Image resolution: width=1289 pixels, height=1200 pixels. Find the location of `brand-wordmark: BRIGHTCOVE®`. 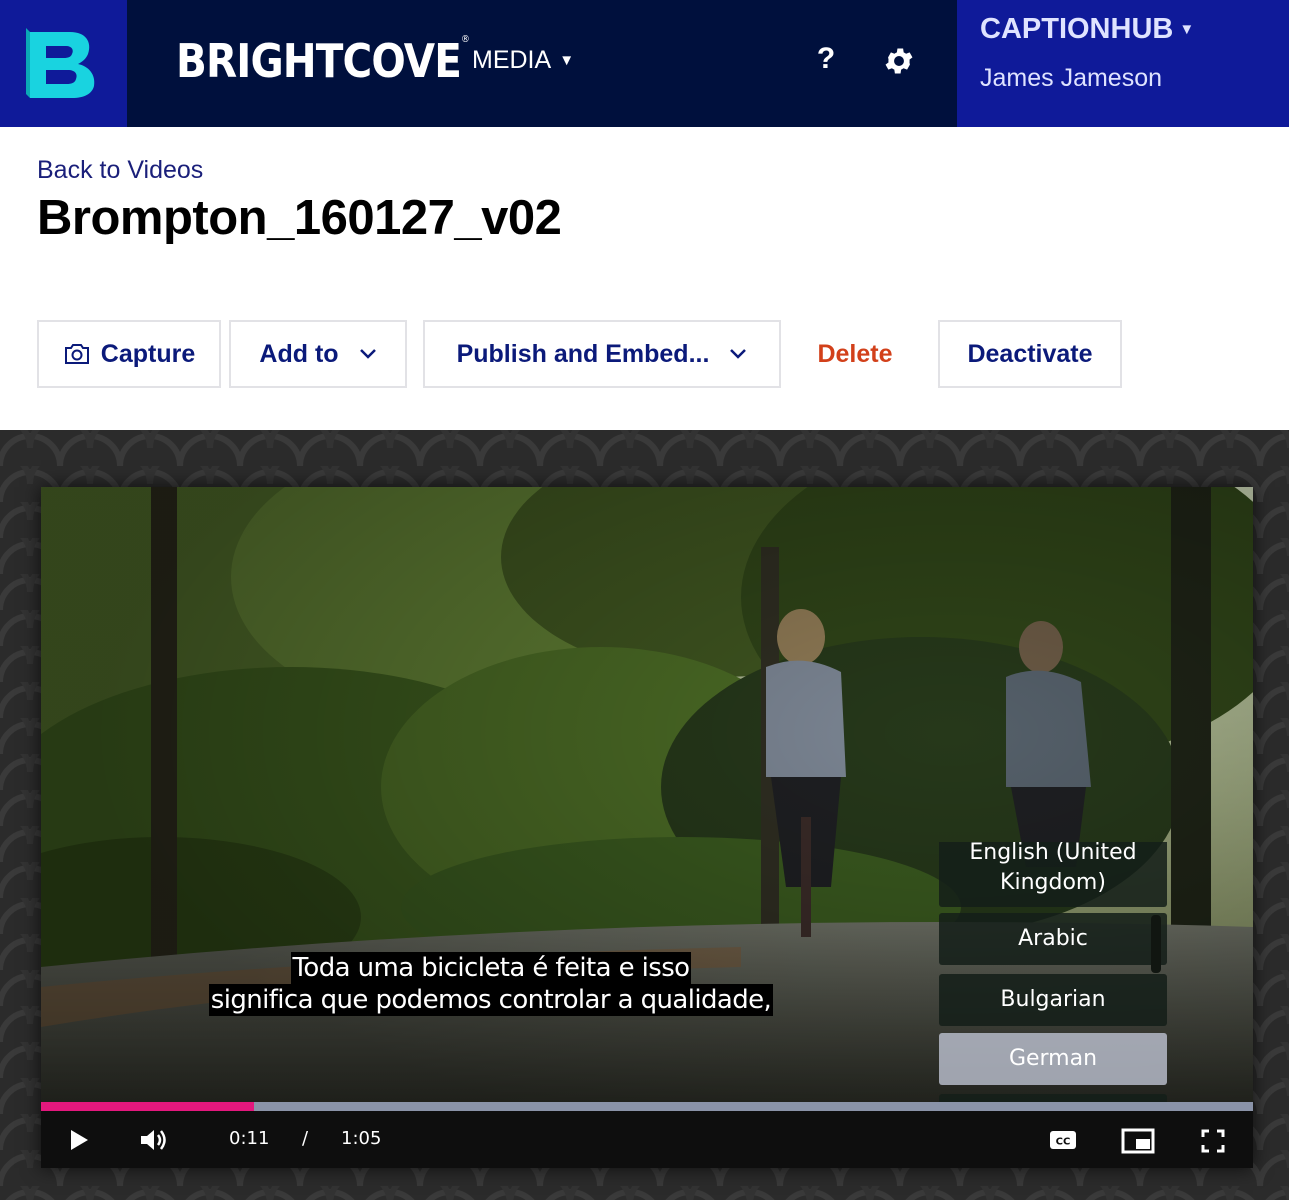

brand-wordmark: BRIGHTCOVE® is located at coordinates (323, 61).